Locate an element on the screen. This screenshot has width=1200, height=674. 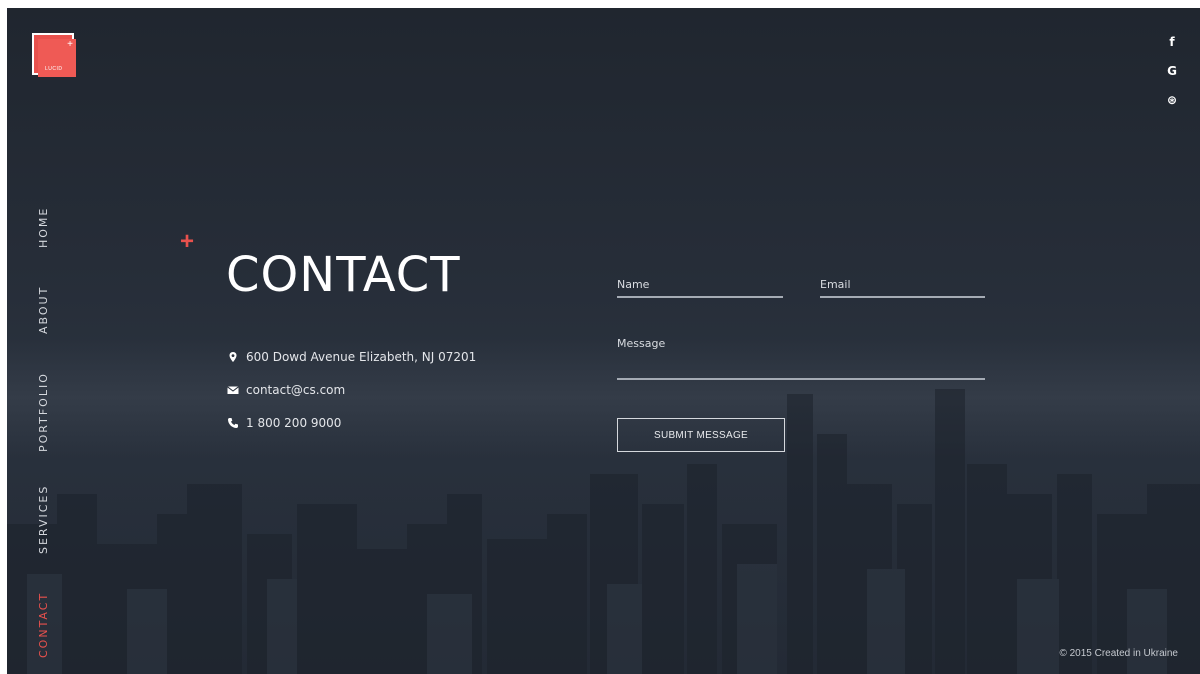
footer-copyright: © 2015 Created in Ukraine is located at coordinates (1118, 653).